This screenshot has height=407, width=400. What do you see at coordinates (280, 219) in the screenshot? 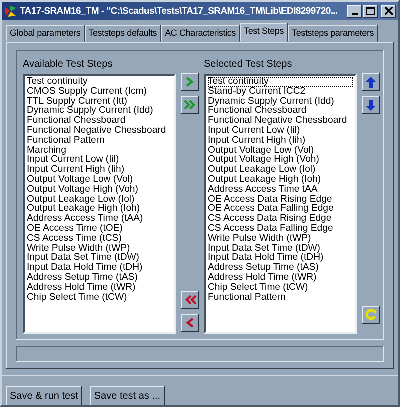
I see `list-item: CS Access Data Rising Edge` at bounding box center [280, 219].